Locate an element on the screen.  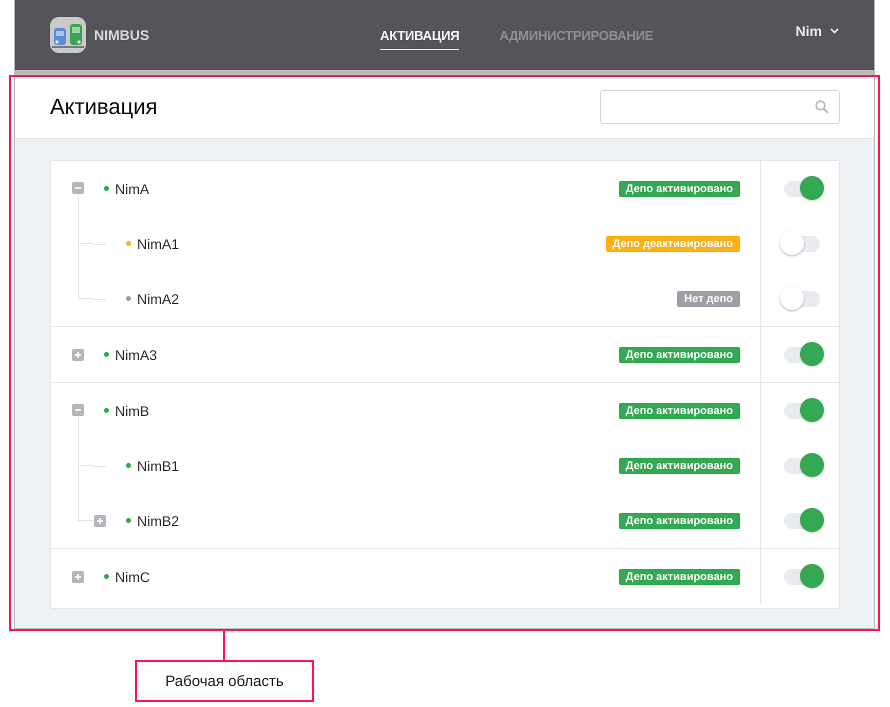
node-name: NimC is located at coordinates (132, 576).